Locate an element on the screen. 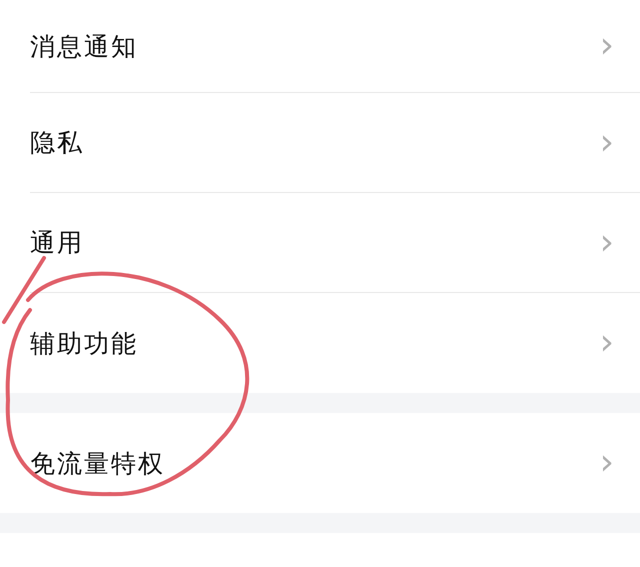 This screenshot has height=567, width=640. item-label: 隐私 is located at coordinates (57, 143).